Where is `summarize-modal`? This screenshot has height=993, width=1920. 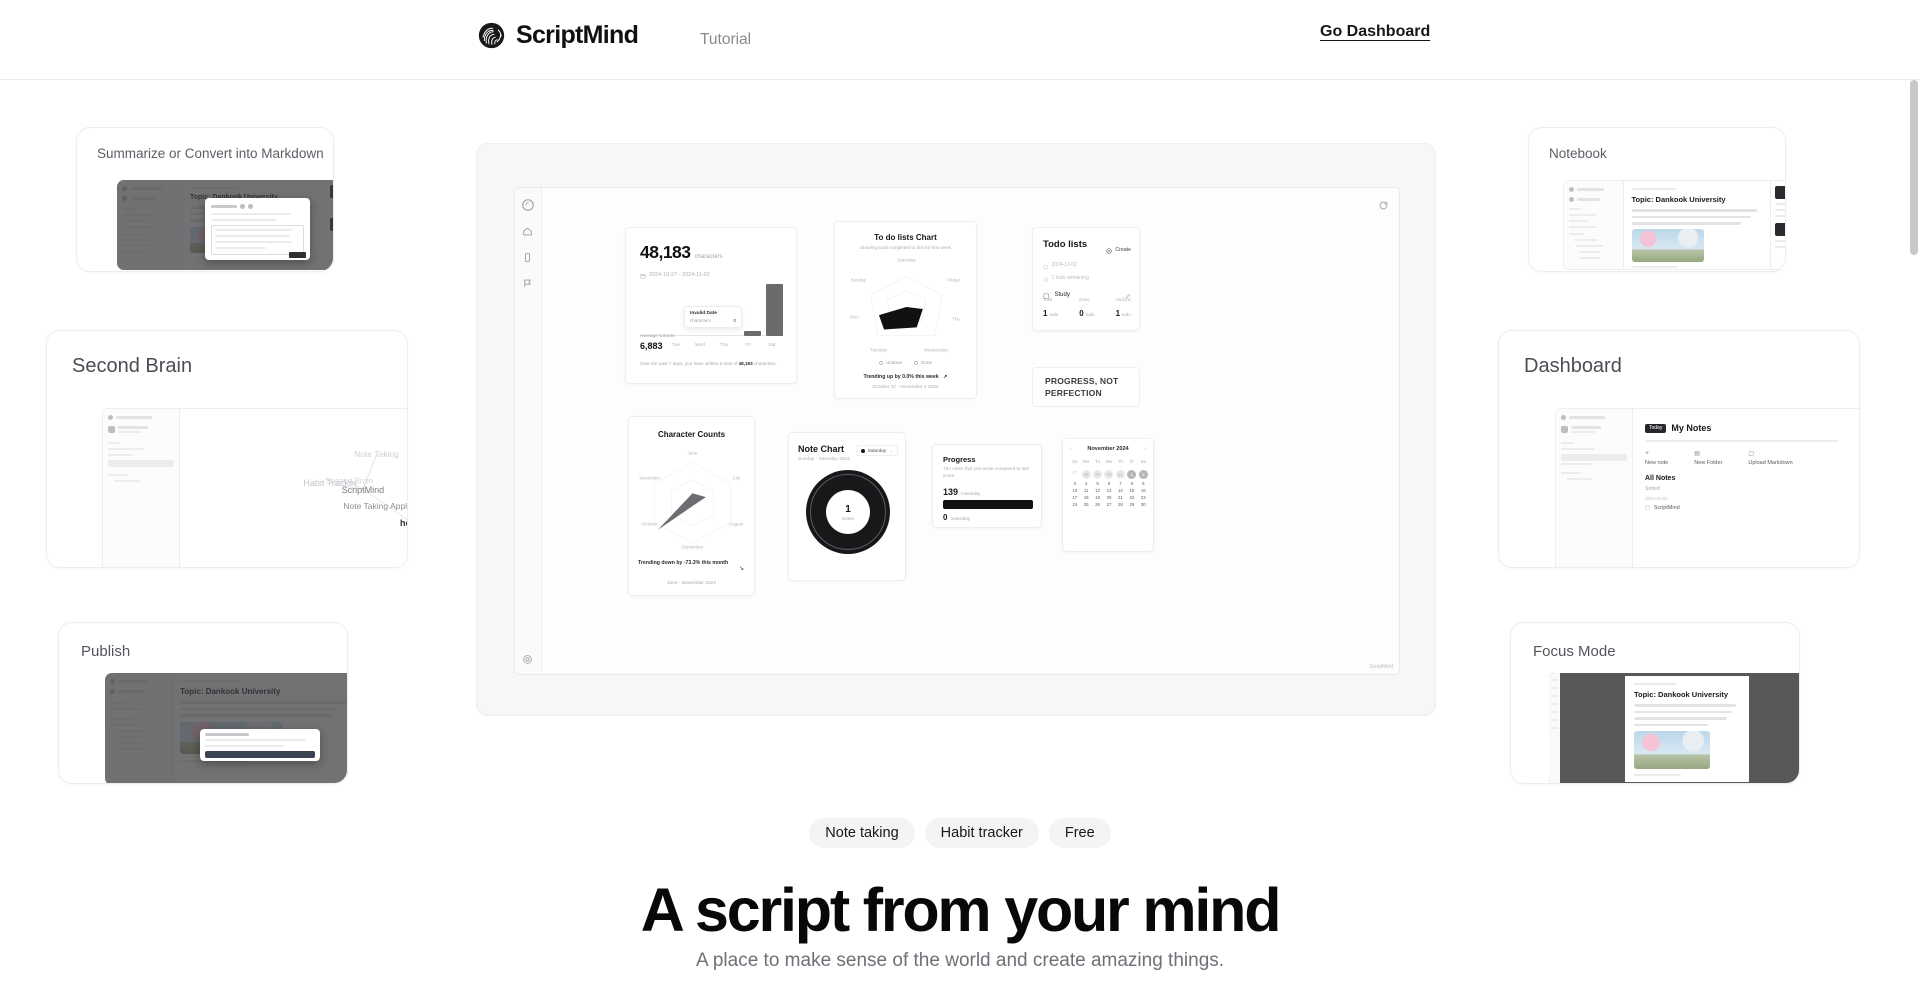
summarize-modal is located at coordinates (257, 229).